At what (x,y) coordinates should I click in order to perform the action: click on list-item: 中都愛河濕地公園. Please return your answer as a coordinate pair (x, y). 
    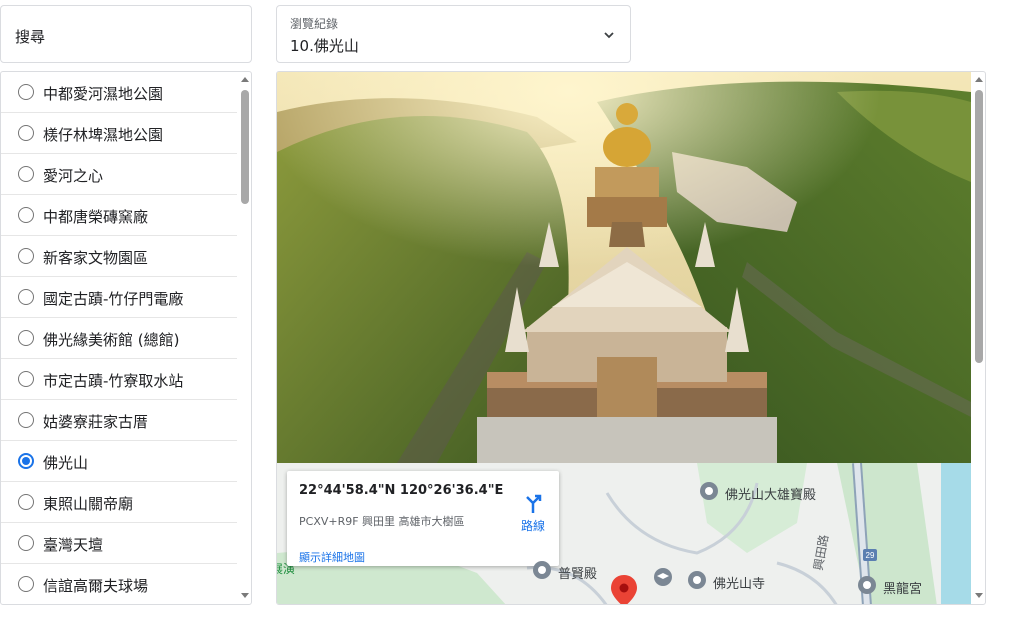
    Looking at the image, I should click on (119, 92).